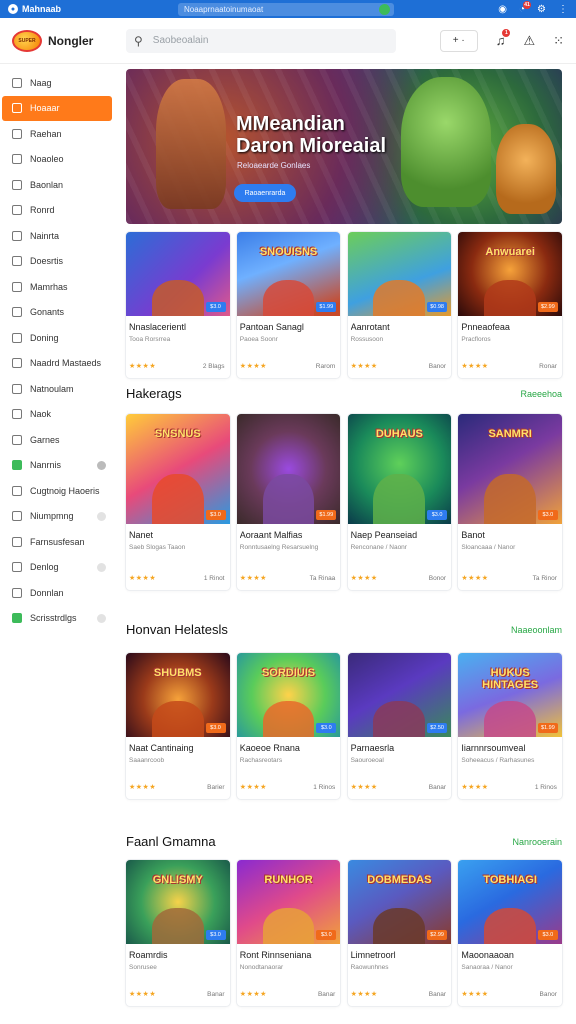 This screenshot has height=1024, width=576. Describe the element at coordinates (59, 160) in the screenshot. I see `sidebar-item: Noaoleo` at that location.